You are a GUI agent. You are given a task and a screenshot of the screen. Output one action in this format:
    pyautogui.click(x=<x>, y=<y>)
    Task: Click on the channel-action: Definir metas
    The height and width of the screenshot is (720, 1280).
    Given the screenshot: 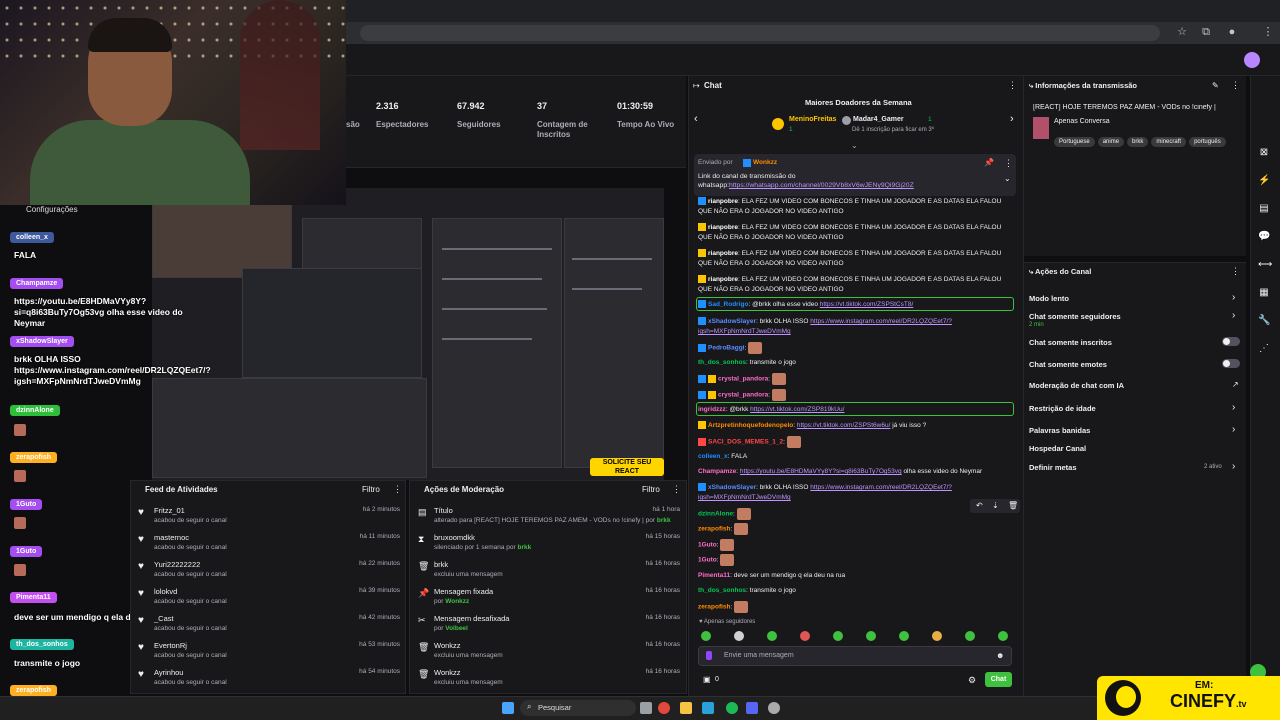 What is the action you would take?
    pyautogui.click(x=1053, y=467)
    